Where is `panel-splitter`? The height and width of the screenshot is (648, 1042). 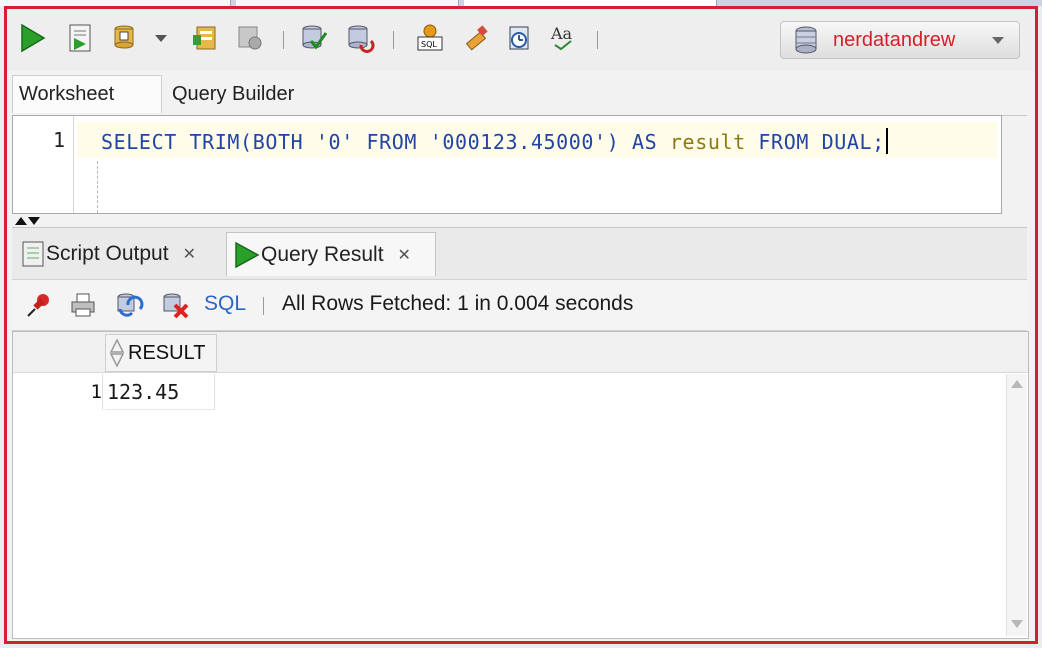 panel-splitter is located at coordinates (519, 220).